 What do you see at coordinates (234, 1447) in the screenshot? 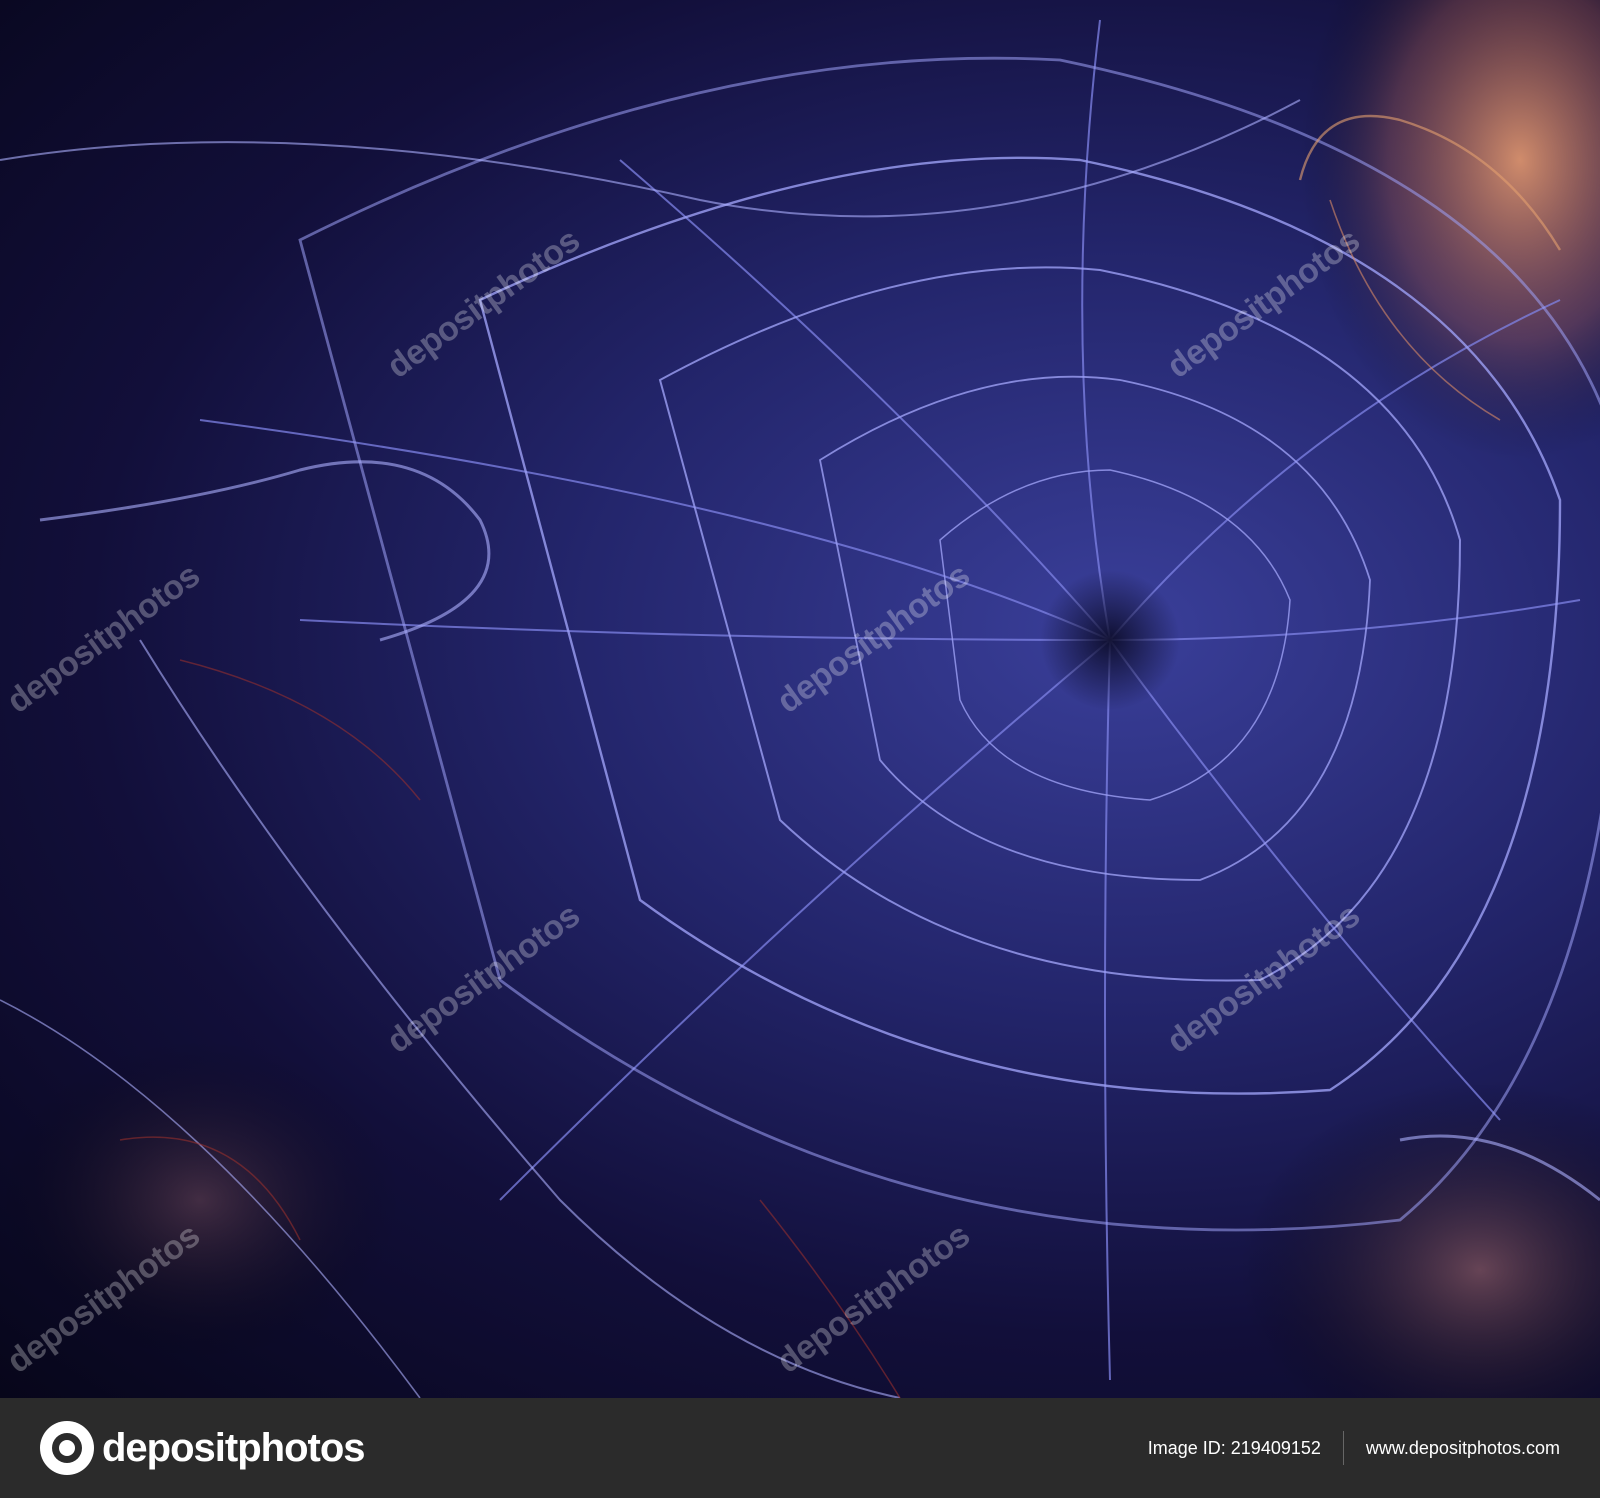
I see `brand-name: depositphotos` at bounding box center [234, 1447].